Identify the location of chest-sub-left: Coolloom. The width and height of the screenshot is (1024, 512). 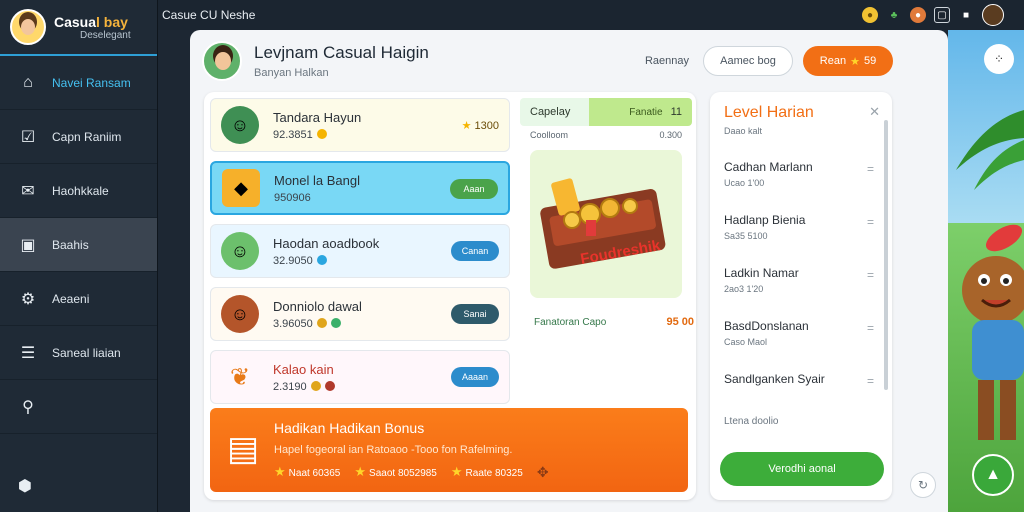
(549, 135).